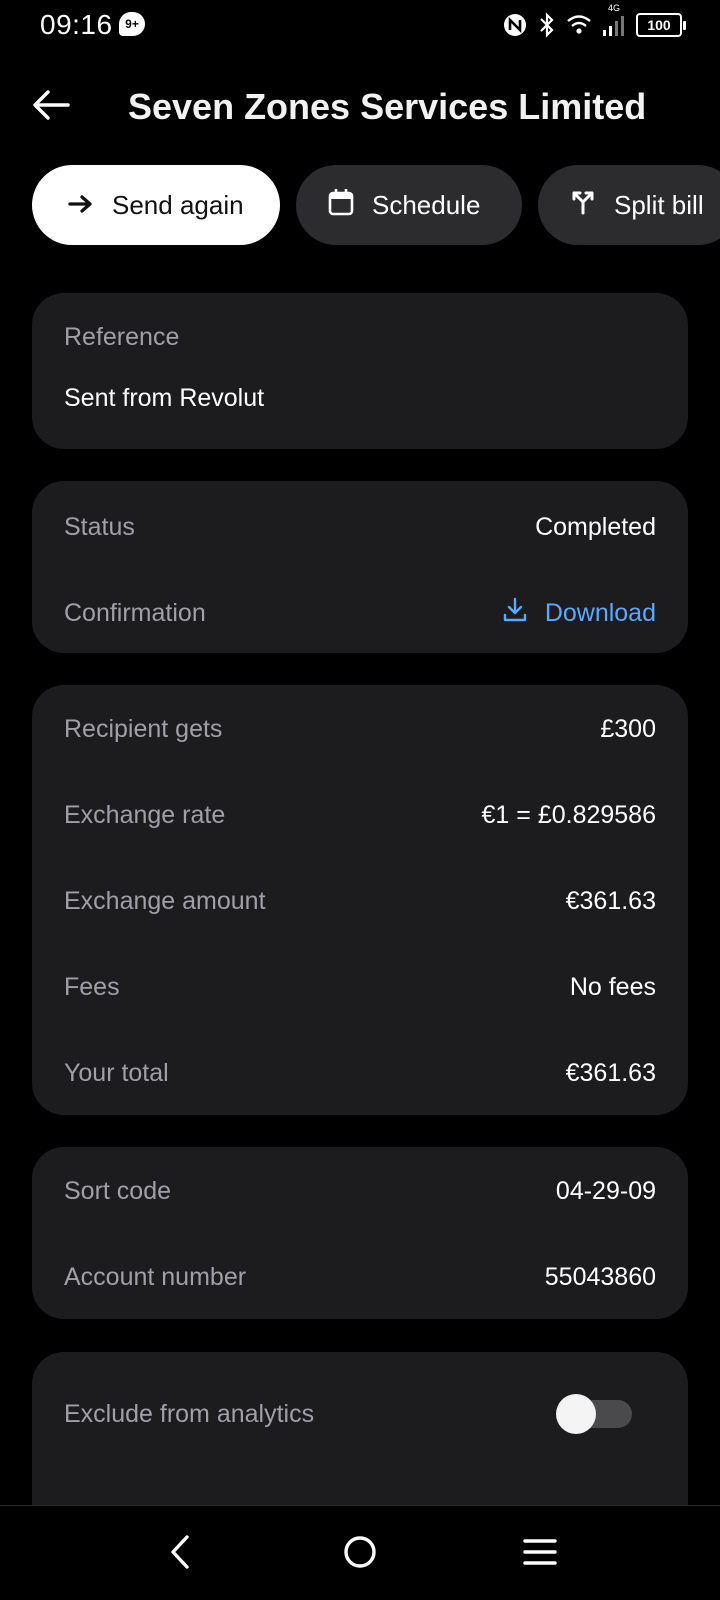 The height and width of the screenshot is (1600, 720). What do you see at coordinates (135, 612) in the screenshot?
I see `confirmation-label: Confirmation` at bounding box center [135, 612].